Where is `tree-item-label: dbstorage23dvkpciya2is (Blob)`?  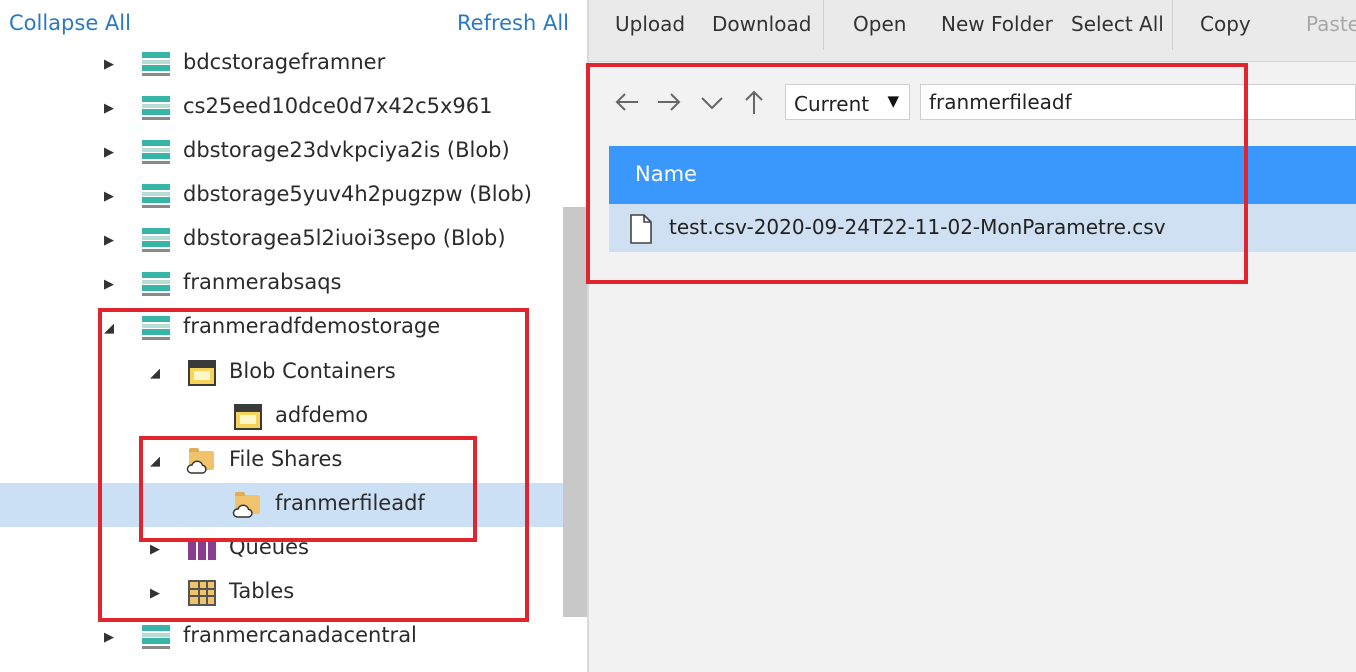
tree-item-label: dbstorage23dvkpciya2is (Blob) is located at coordinates (346, 150).